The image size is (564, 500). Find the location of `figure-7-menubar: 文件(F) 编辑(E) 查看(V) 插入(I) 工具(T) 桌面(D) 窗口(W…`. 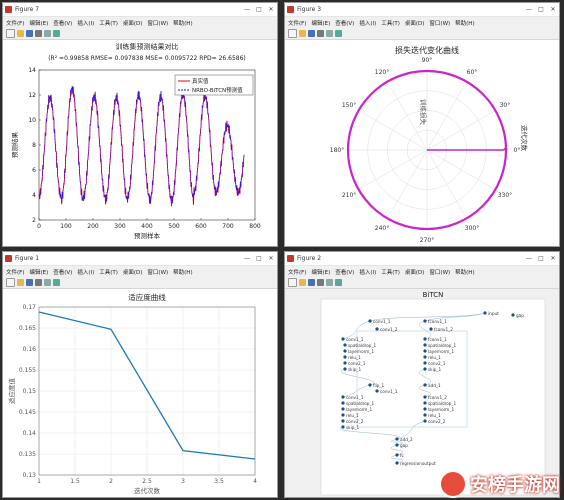

figure-7-menubar: 文件(F) 编辑(E) 查看(V) 插入(I) 工具(T) 桌面(D) 窗口(W… is located at coordinates (140, 22).